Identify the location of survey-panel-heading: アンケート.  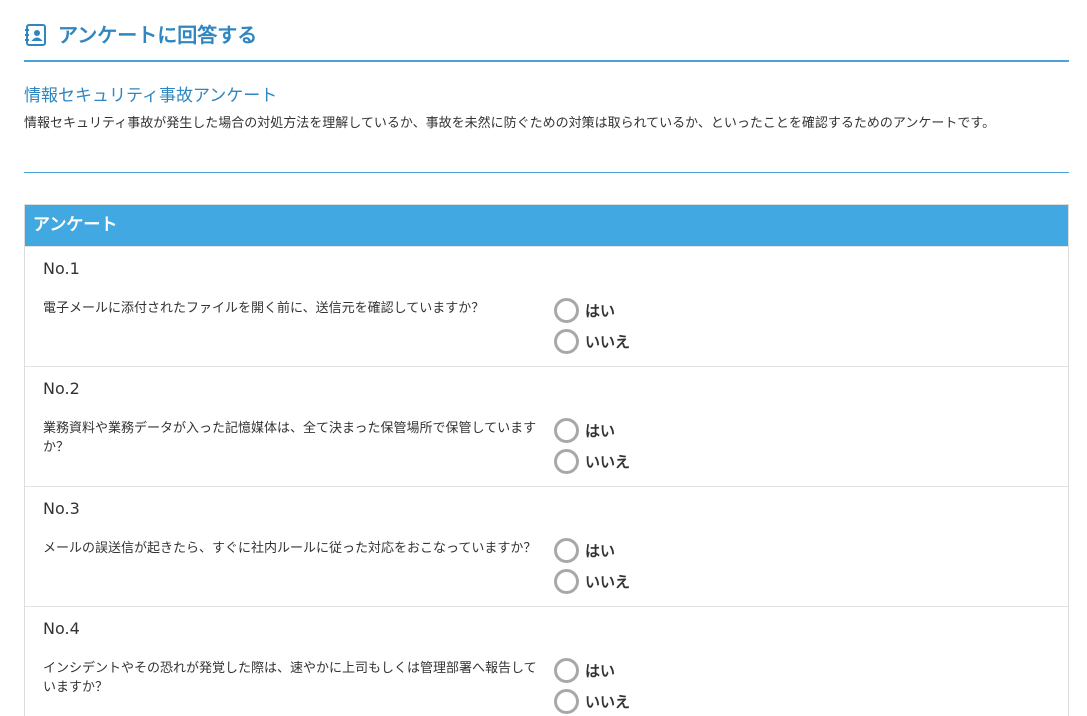
(546, 225).